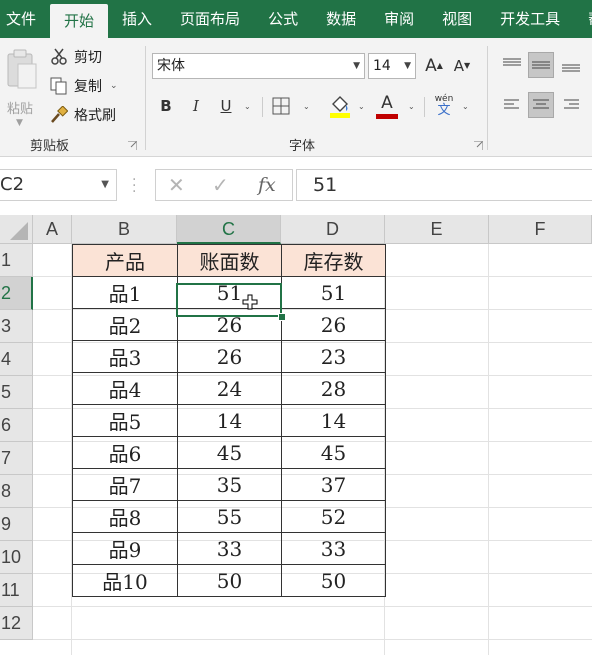 This screenshot has width=592, height=655. I want to click on column-header-c: C, so click(229, 229).